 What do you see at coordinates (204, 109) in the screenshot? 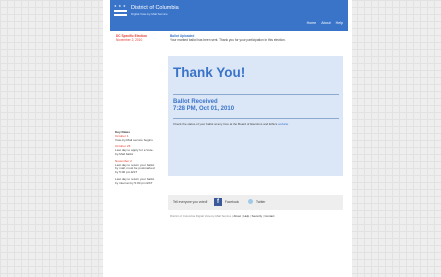
I see `ballot-received-time: 7:28 PM, Oct 01, 2010` at bounding box center [204, 109].